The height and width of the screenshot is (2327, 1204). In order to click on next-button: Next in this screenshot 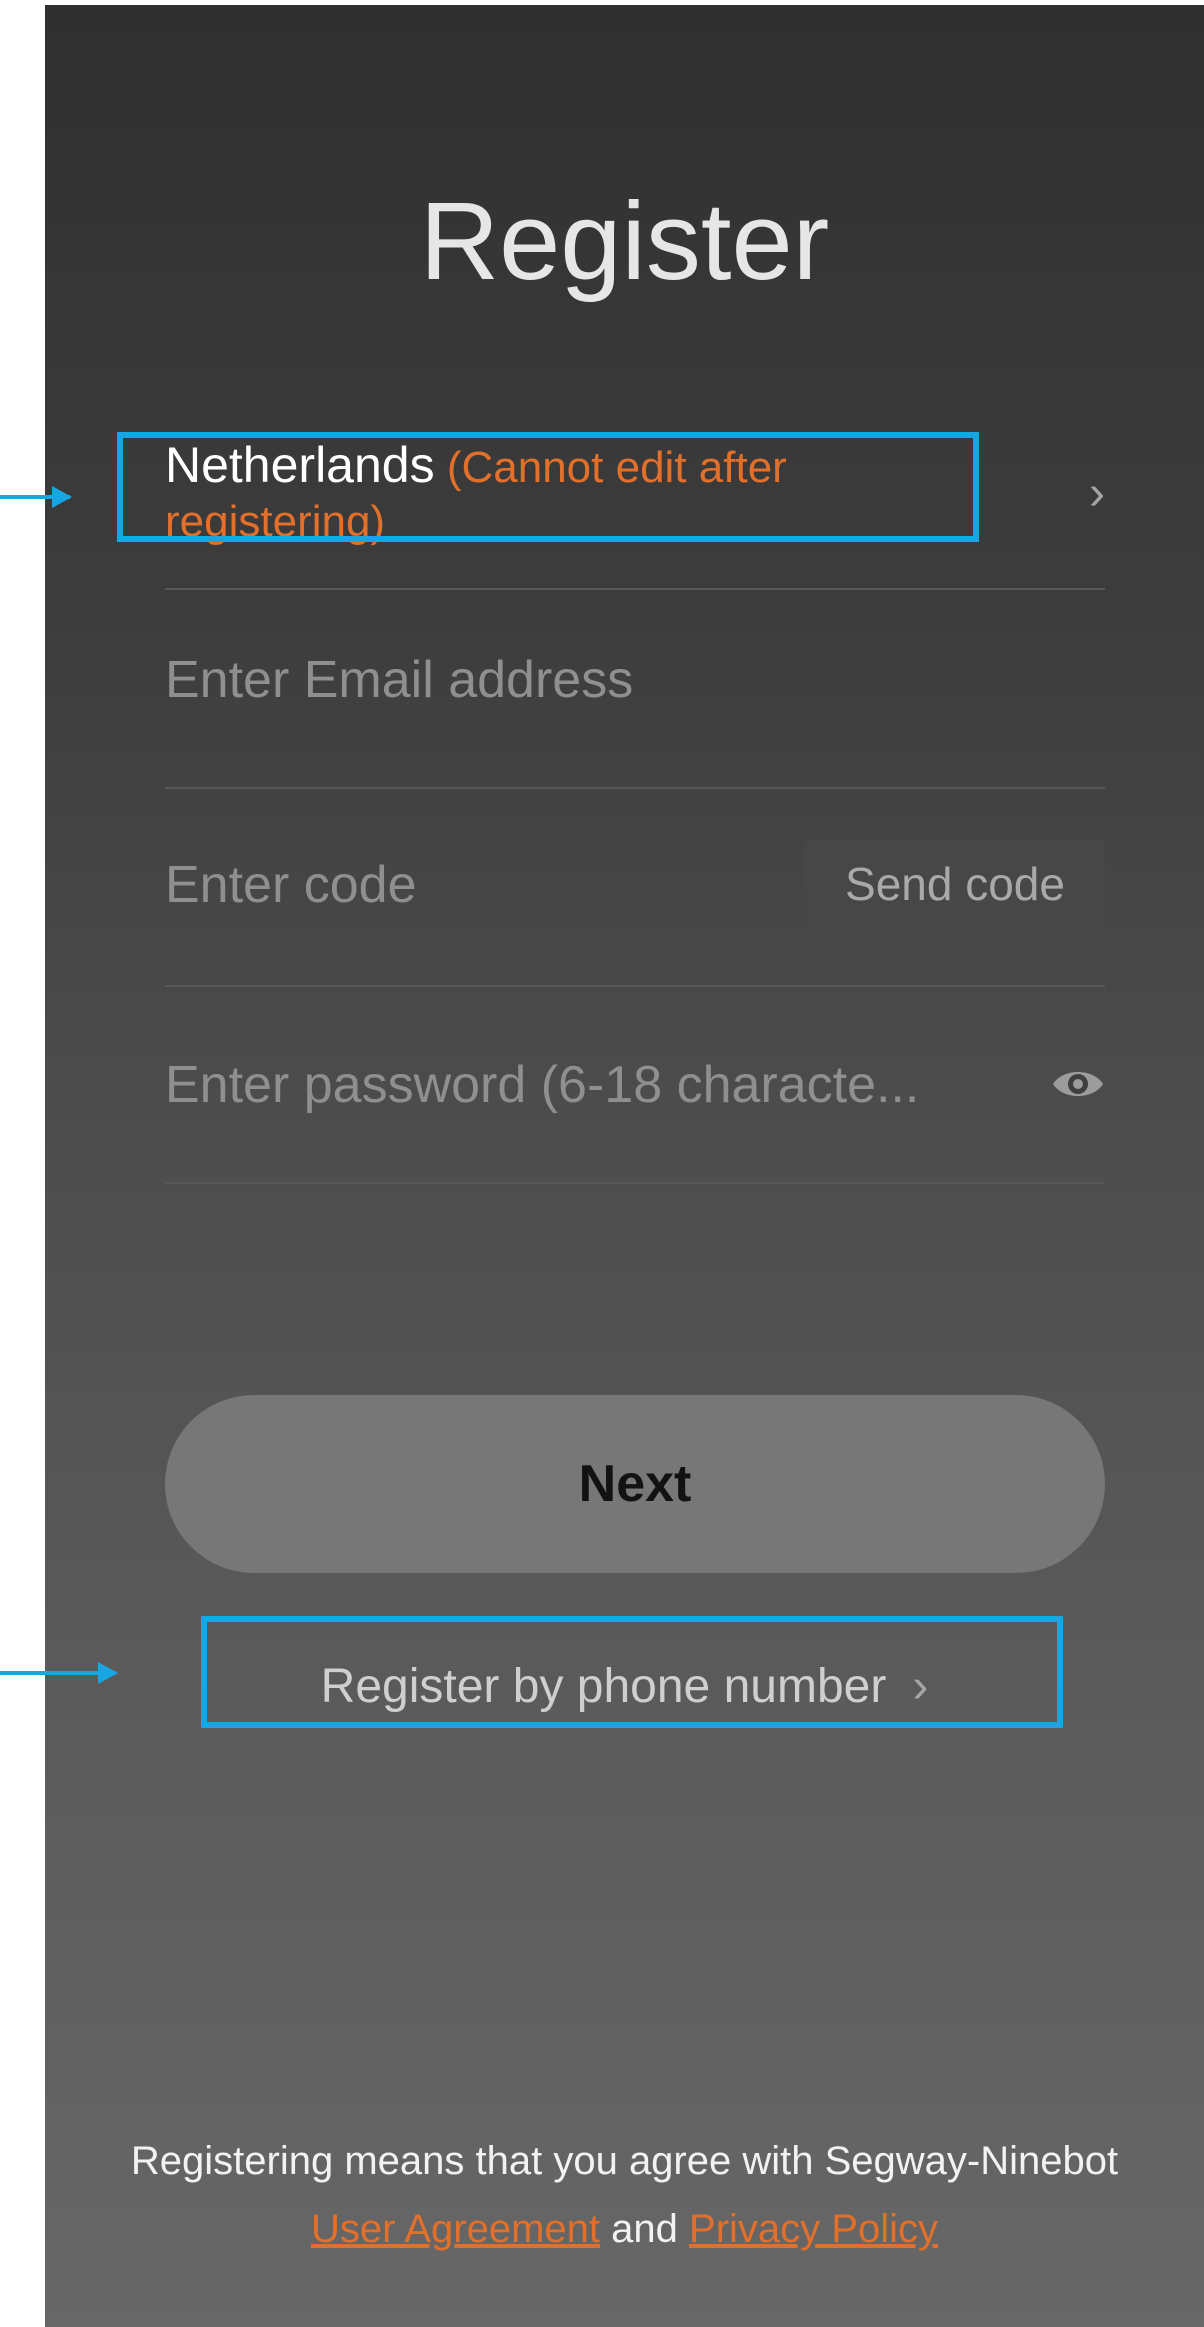, I will do `click(635, 1484)`.